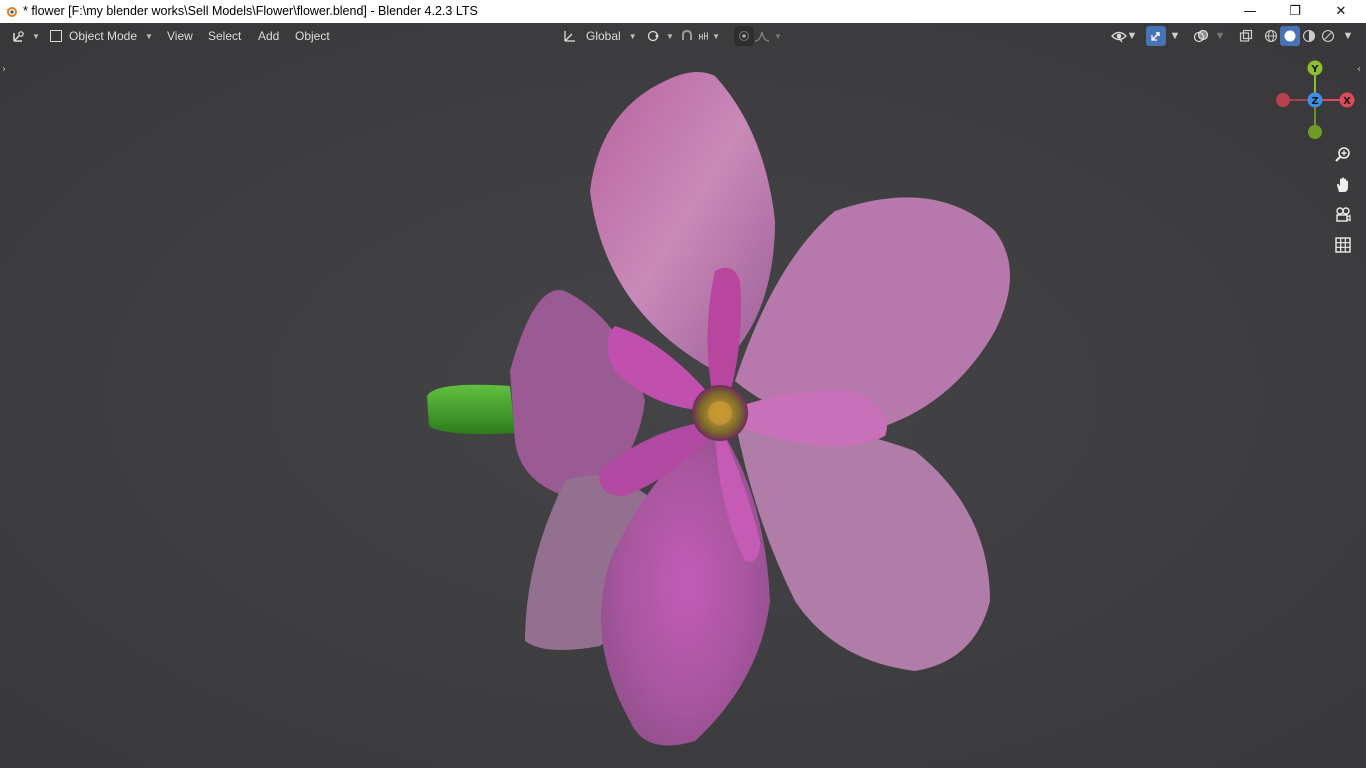 The height and width of the screenshot is (768, 1366). What do you see at coordinates (682, 221) in the screenshot?
I see `petal-top` at bounding box center [682, 221].